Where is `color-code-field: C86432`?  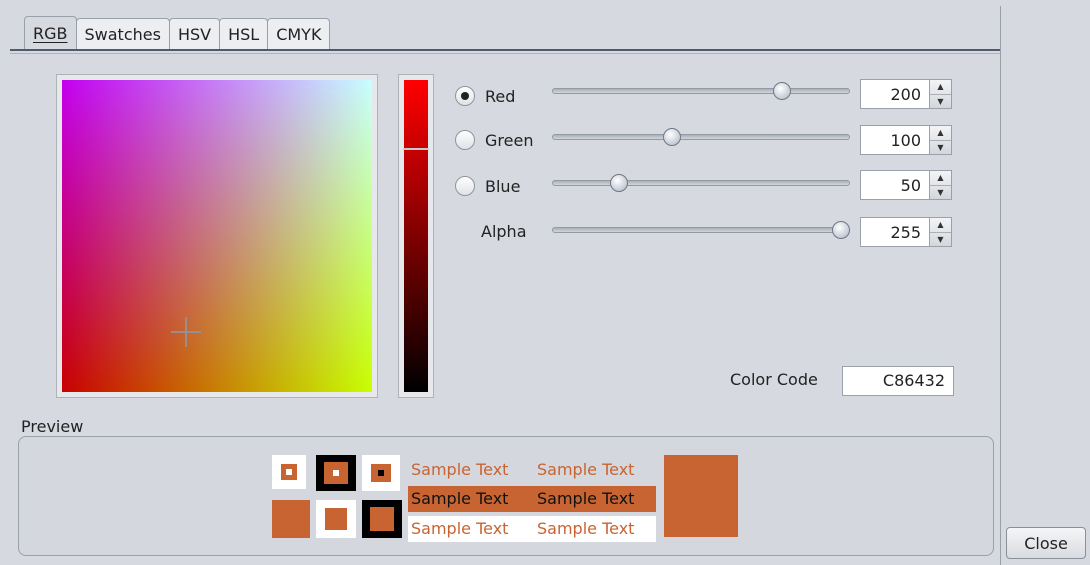 color-code-field: C86432 is located at coordinates (898, 381).